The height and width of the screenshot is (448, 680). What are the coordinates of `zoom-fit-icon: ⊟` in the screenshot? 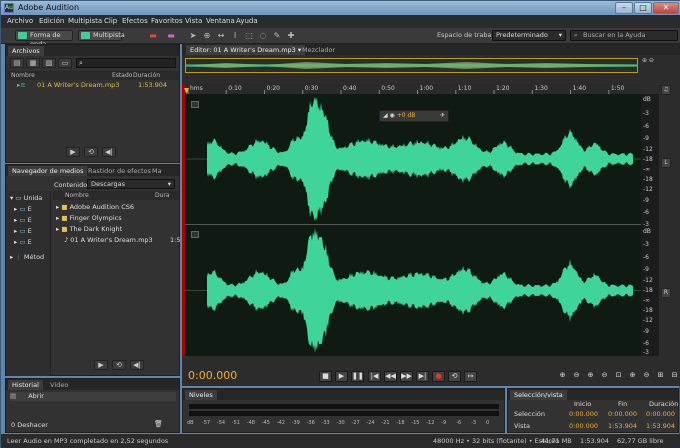 It's located at (674, 376).